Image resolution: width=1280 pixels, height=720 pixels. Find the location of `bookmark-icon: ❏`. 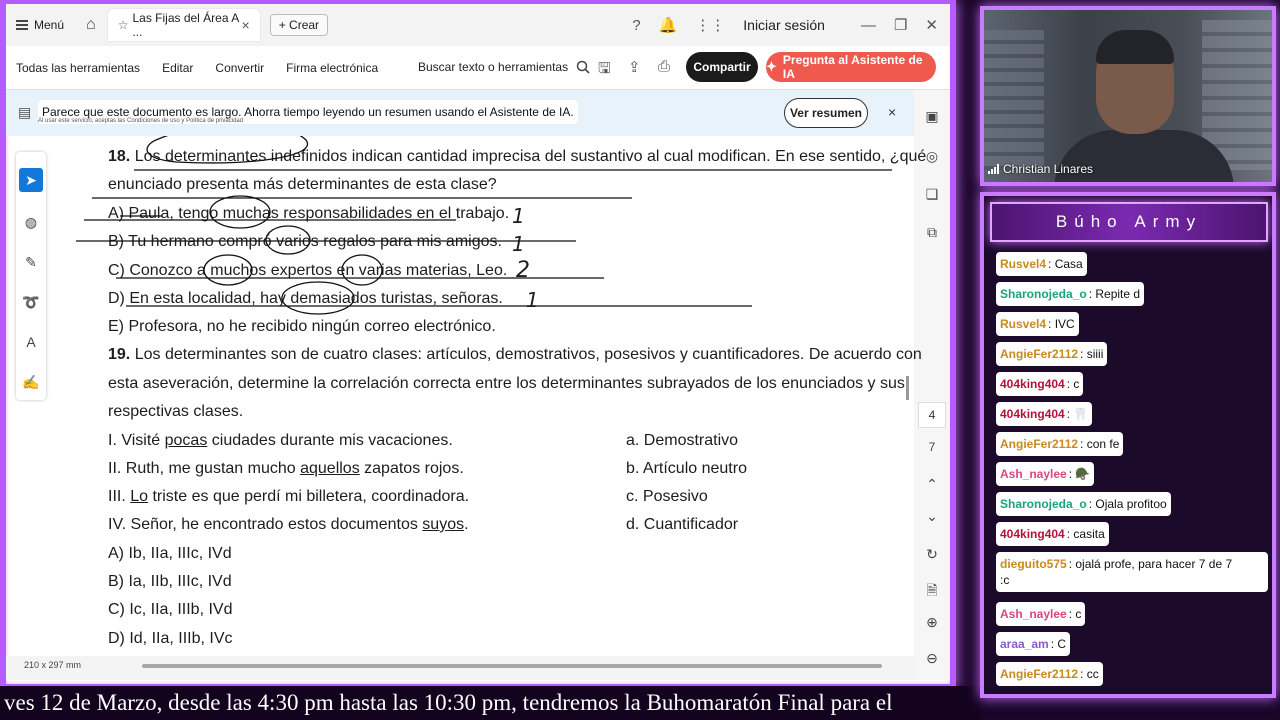

bookmark-icon: ❏ is located at coordinates (932, 194).